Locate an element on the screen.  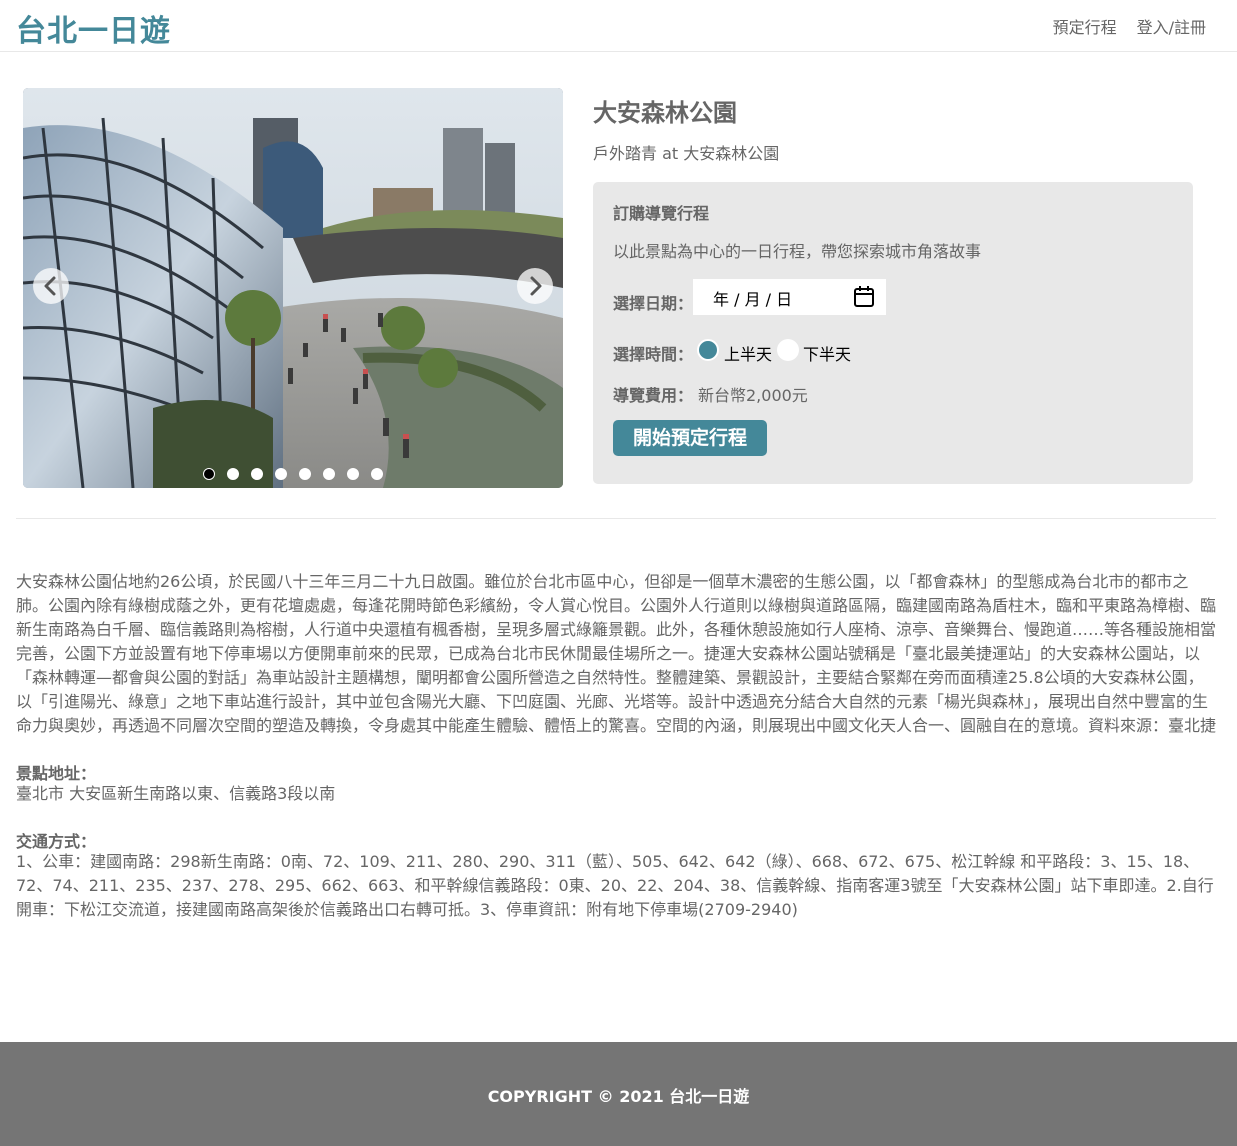
site-footer: COPYRIGHT © 2021 台北一日遊 is located at coordinates (618, 1094).